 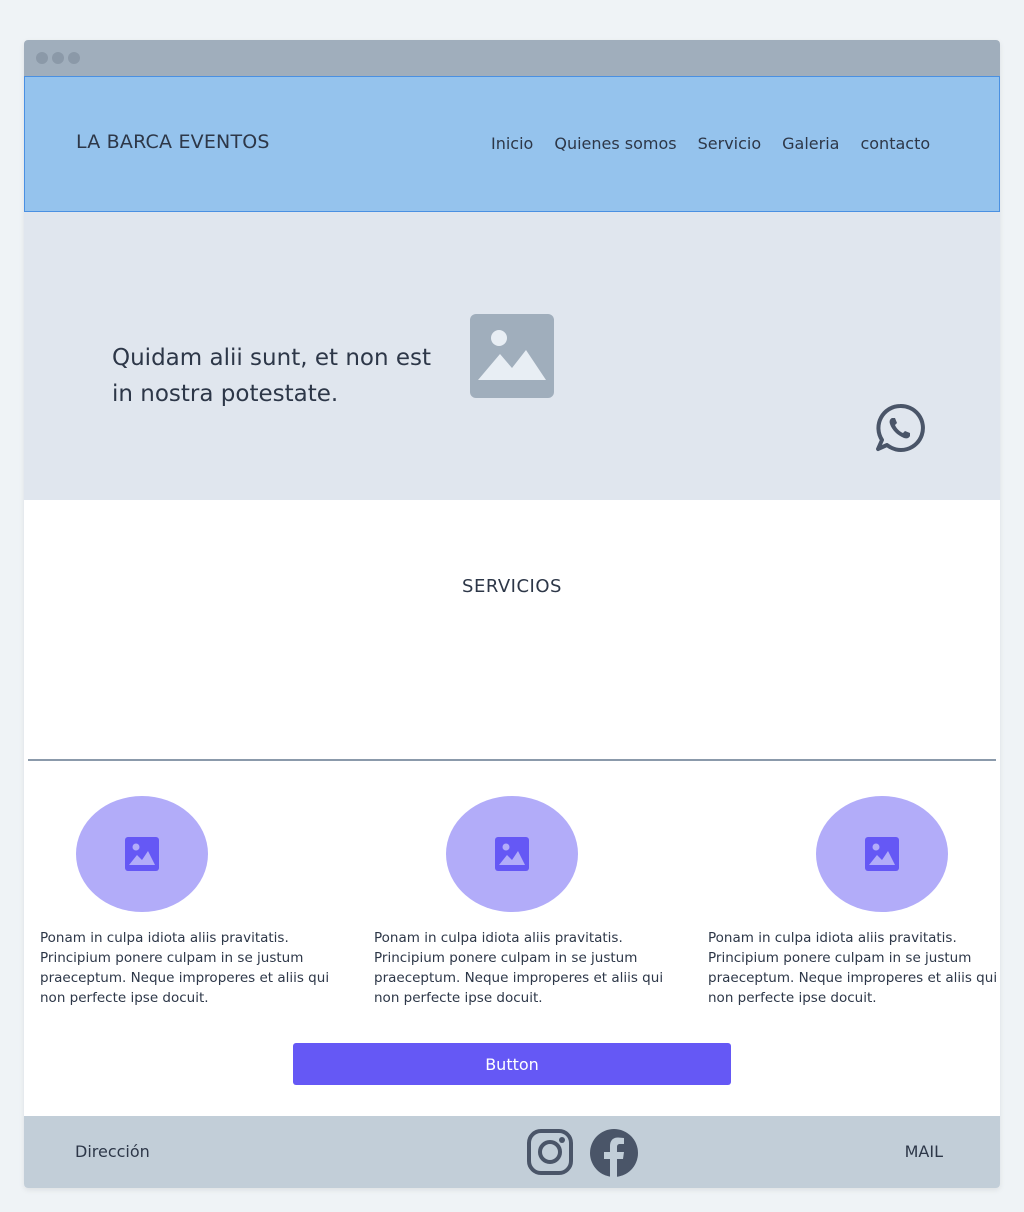 What do you see at coordinates (895, 143) in the screenshot?
I see `nav-item-contacto: contacto` at bounding box center [895, 143].